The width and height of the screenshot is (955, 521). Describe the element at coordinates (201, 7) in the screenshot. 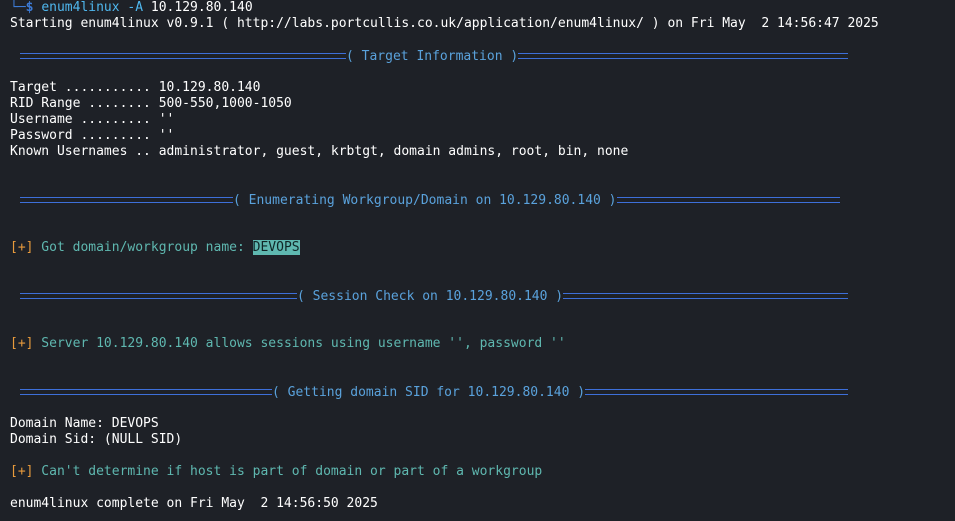

I see `command-target: 10.129.80.140` at that location.